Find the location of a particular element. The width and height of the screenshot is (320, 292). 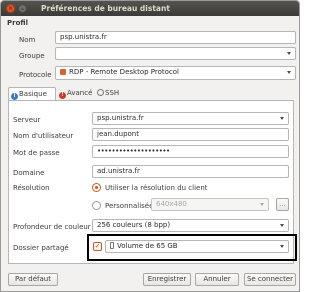

minimize-icon: – is located at coordinates (22, 8).